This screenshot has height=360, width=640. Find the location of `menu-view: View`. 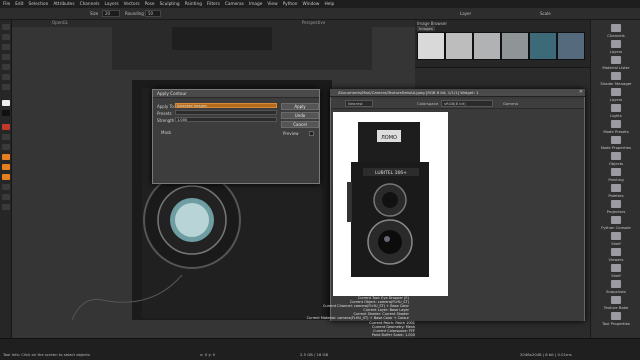

menu-view: View is located at coordinates (272, 4).